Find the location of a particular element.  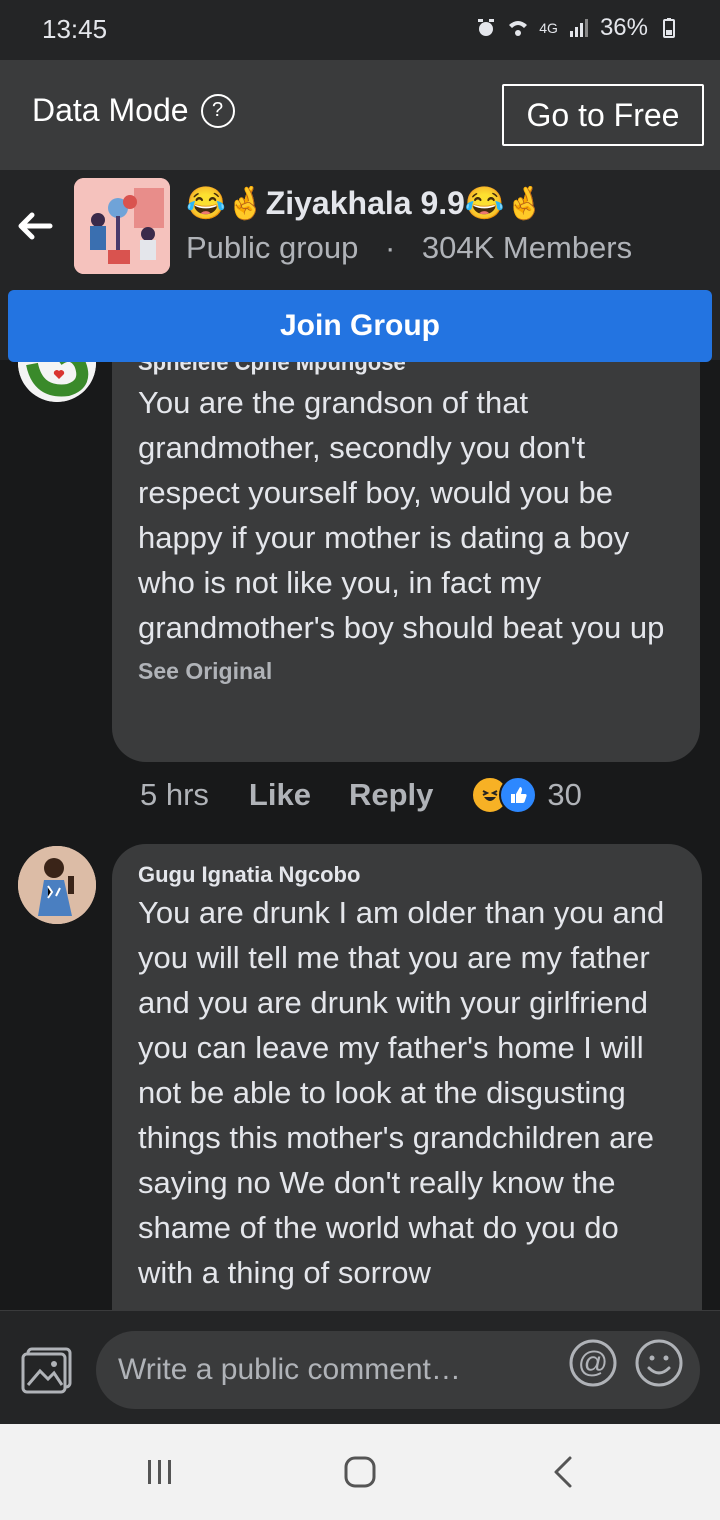

back-arrow-icon is located at coordinates (34, 226).